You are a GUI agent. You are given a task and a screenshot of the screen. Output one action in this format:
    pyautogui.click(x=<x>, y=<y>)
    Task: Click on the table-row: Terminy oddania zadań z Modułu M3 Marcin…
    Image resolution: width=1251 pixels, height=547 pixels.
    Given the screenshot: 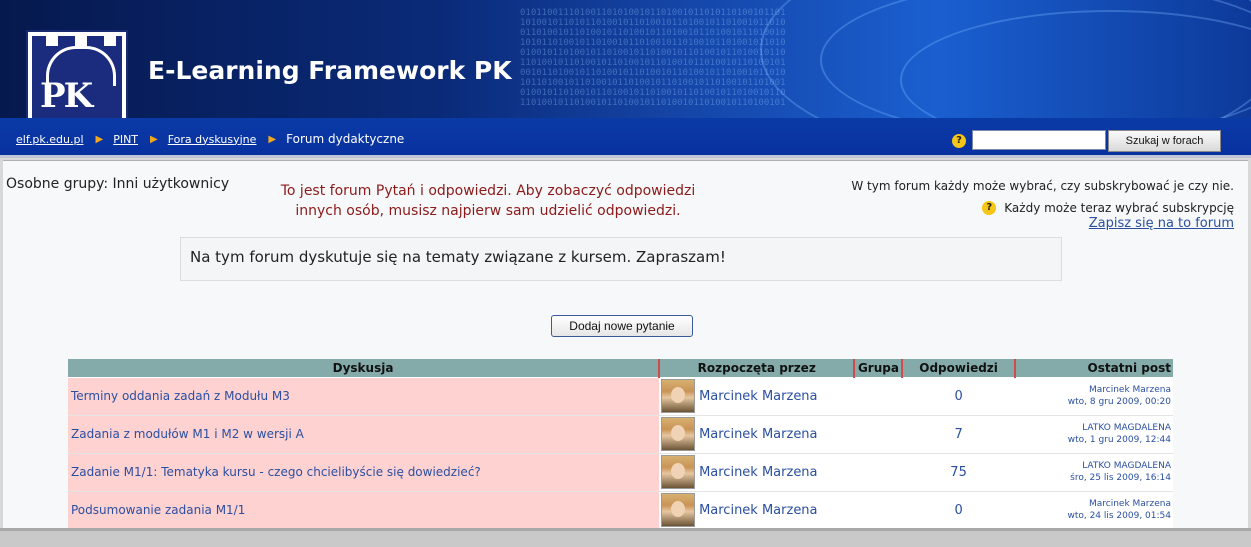 What is the action you would take?
    pyautogui.click(x=620, y=396)
    